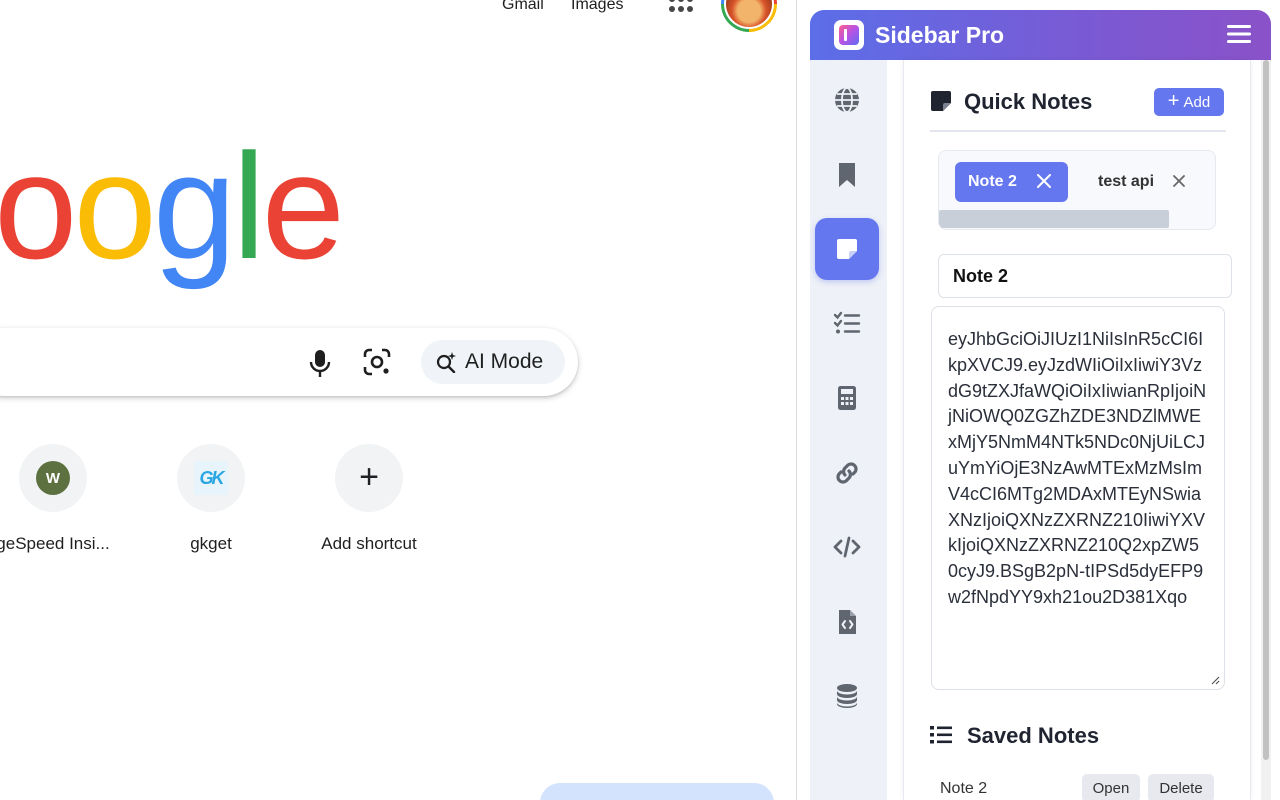 This screenshot has height=800, width=1280. What do you see at coordinates (446, 362) in the screenshot?
I see `ai-sparkle-search-icon` at bounding box center [446, 362].